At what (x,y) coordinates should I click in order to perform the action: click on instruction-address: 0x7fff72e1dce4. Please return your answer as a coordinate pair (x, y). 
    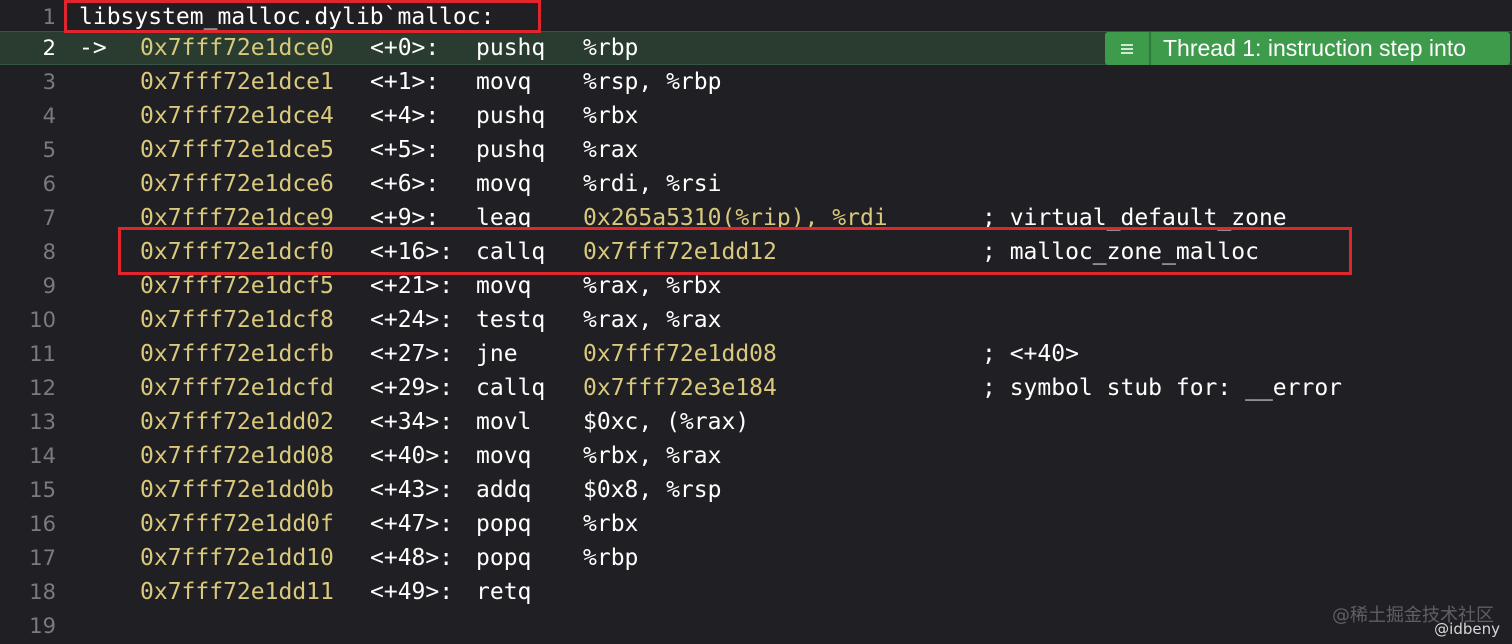
    Looking at the image, I should click on (237, 116).